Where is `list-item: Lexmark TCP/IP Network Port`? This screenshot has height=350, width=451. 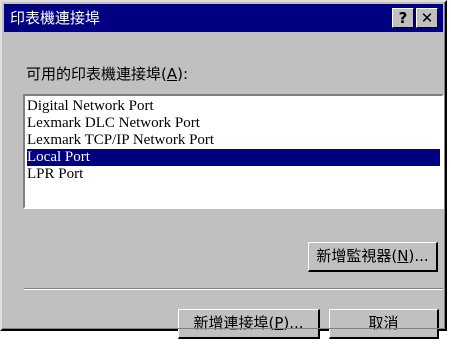 list-item: Lexmark TCP/IP Network Port is located at coordinates (233, 140).